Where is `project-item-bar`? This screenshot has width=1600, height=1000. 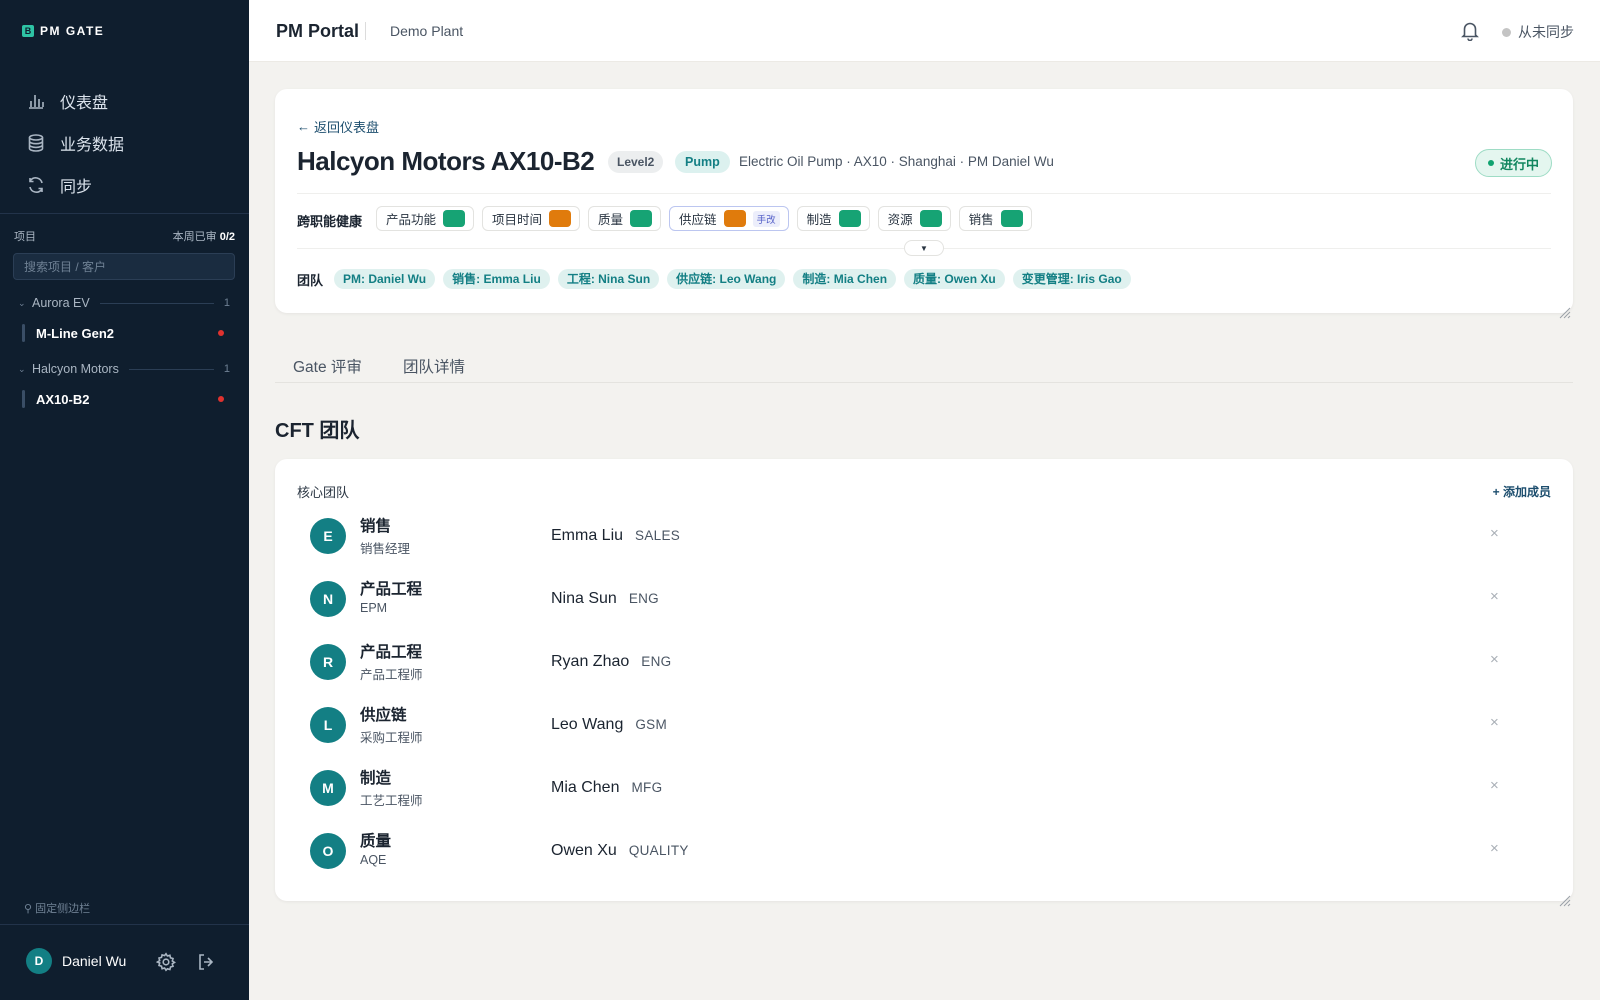 project-item-bar is located at coordinates (23, 333).